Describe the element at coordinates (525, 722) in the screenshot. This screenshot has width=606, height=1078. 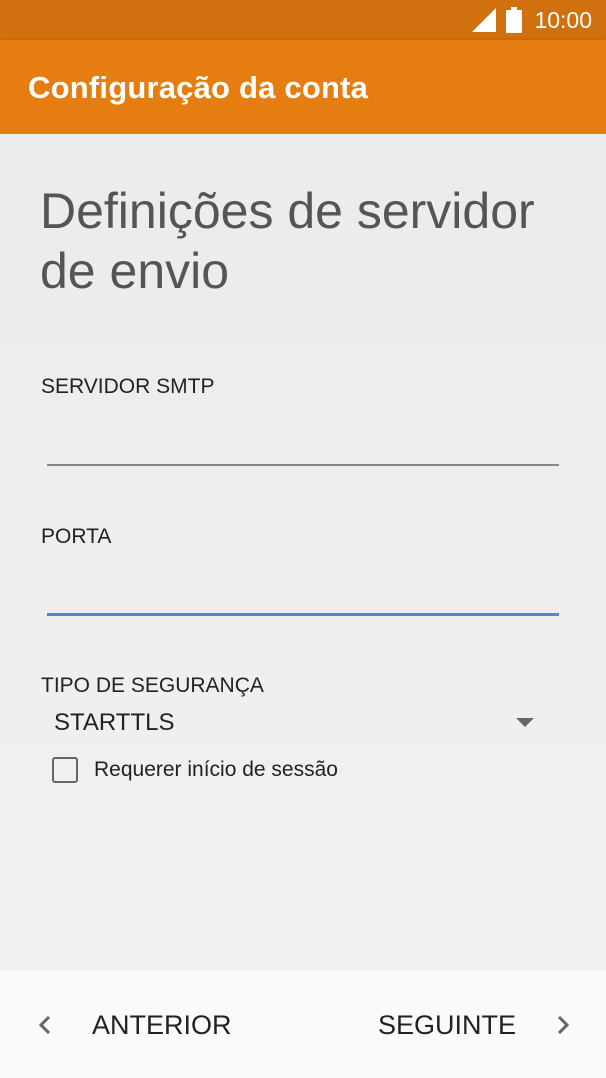
I see `dropdown-arrow-icon` at that location.